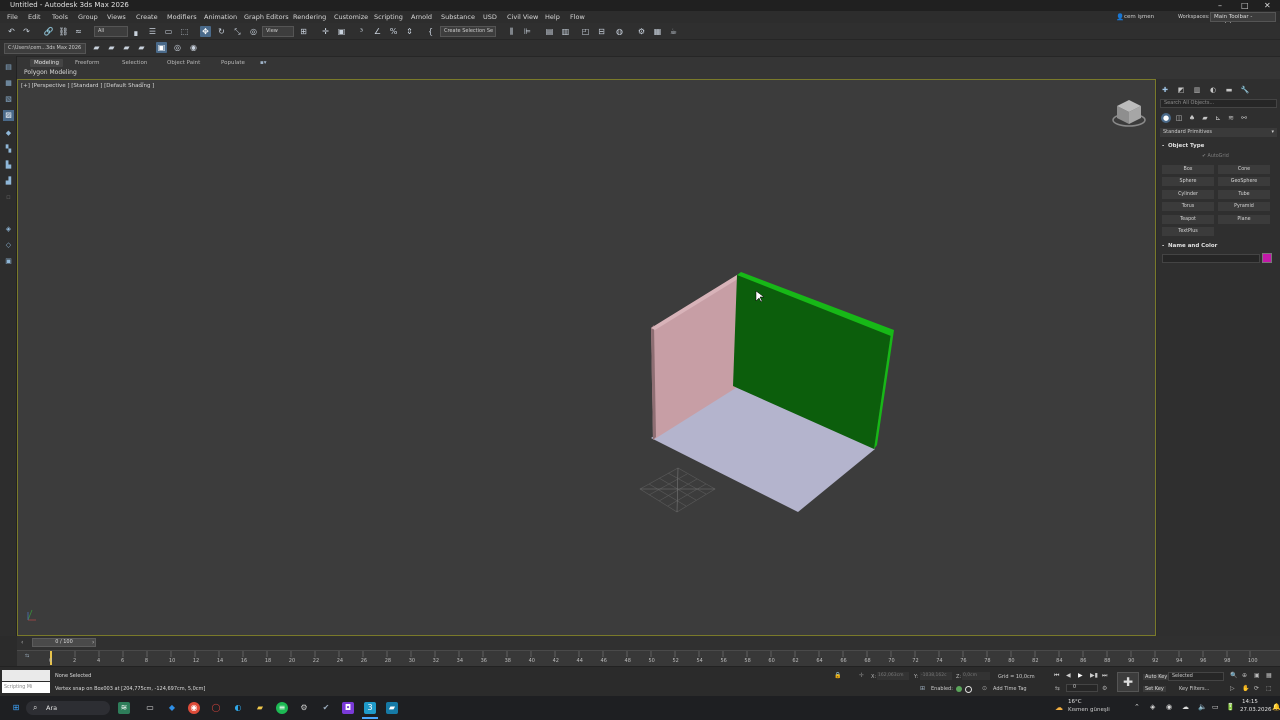  Describe the element at coordinates (1169, 707) in the screenshot. I see `tray-steam-icon: ◉` at that location.